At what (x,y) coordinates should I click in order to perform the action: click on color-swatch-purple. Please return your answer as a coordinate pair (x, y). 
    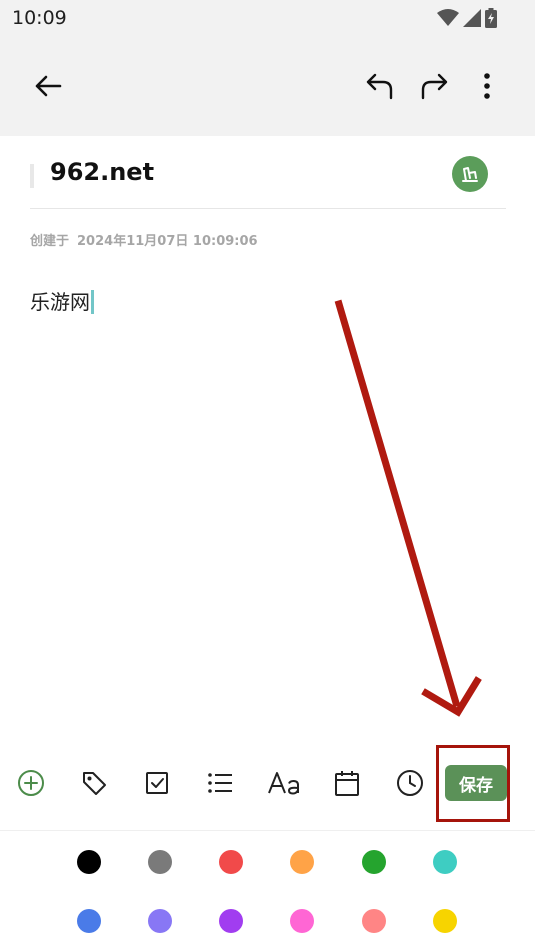
    Looking at the image, I should click on (231, 921).